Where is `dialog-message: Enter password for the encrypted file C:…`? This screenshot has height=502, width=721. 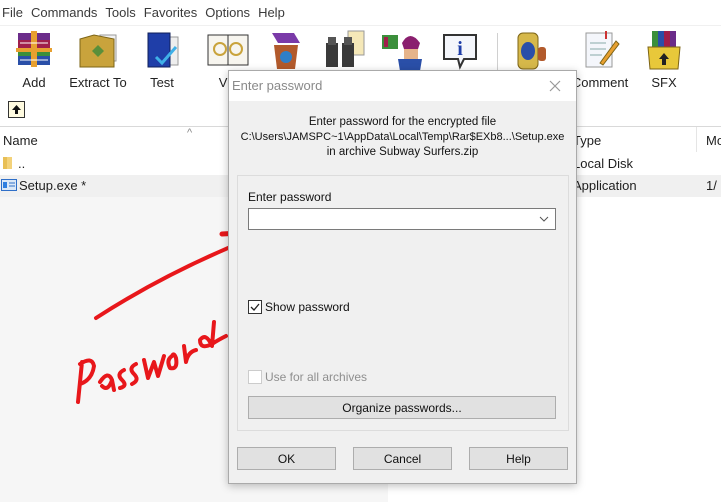 dialog-message: Enter password for the encrypted file C:… is located at coordinates (402, 137).